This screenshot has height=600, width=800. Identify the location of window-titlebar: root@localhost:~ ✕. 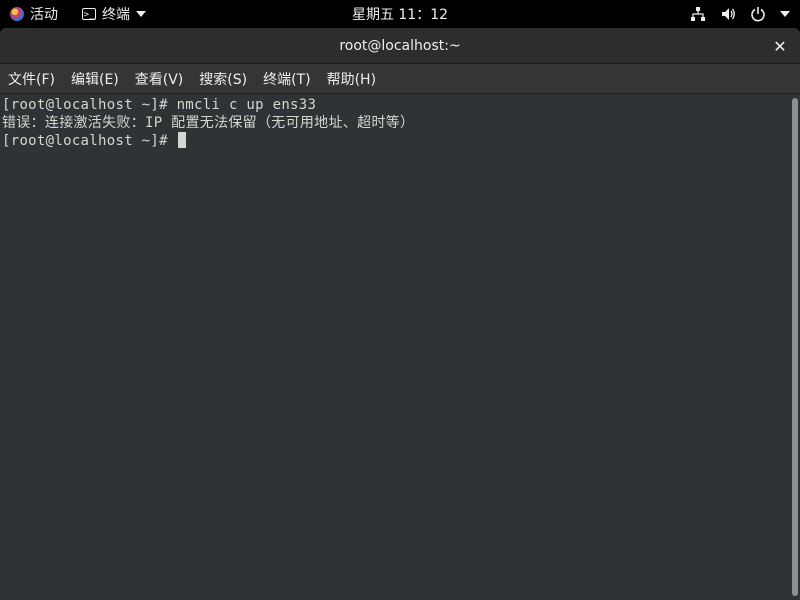
(400, 46).